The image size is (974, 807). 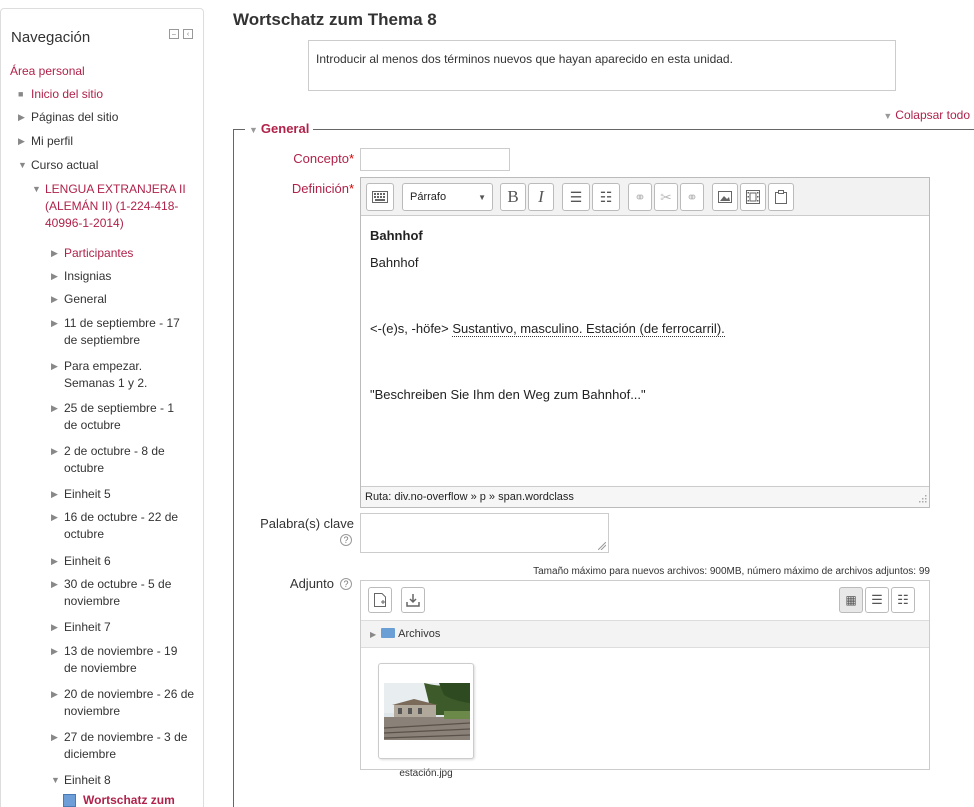 I want to click on view-list-button: ☰, so click(x=877, y=600).